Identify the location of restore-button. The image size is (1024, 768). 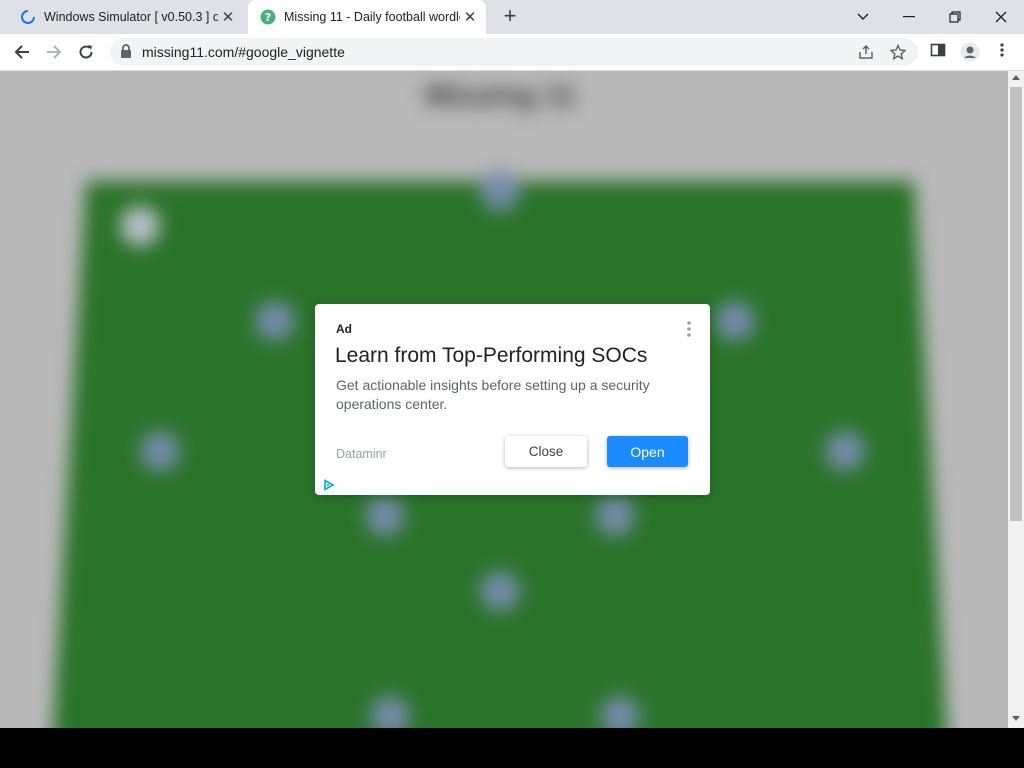
(955, 17).